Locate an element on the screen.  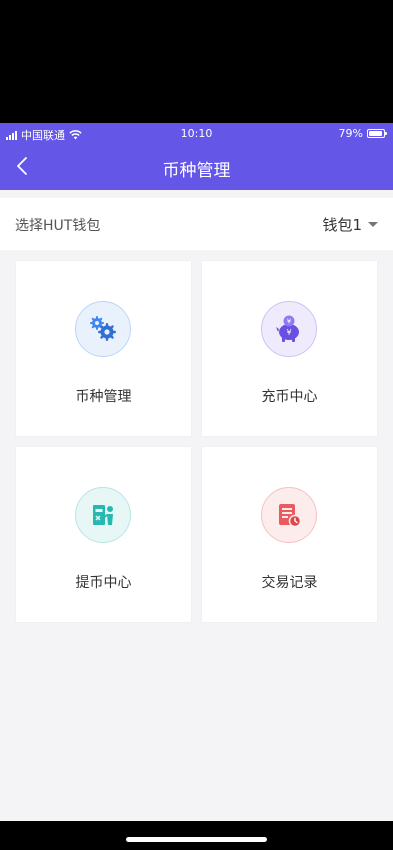
tile-deposit-center: ¥ ¥ 充币中心 is located at coordinates (289, 348).